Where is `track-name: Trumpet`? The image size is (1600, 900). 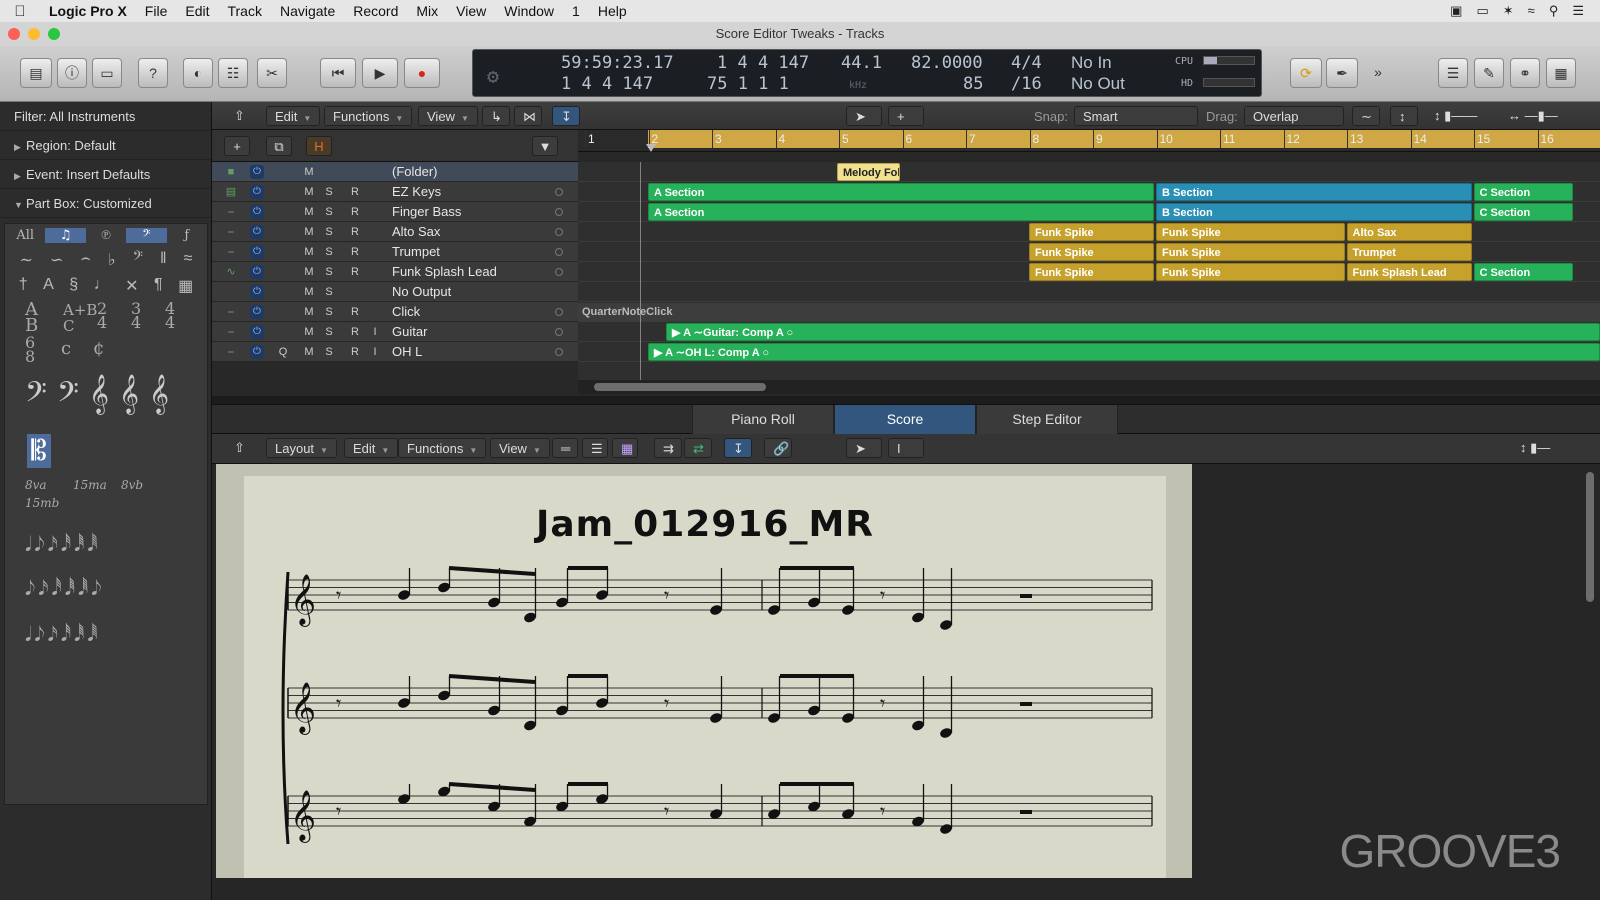 track-name: Trumpet is located at coordinates (416, 252).